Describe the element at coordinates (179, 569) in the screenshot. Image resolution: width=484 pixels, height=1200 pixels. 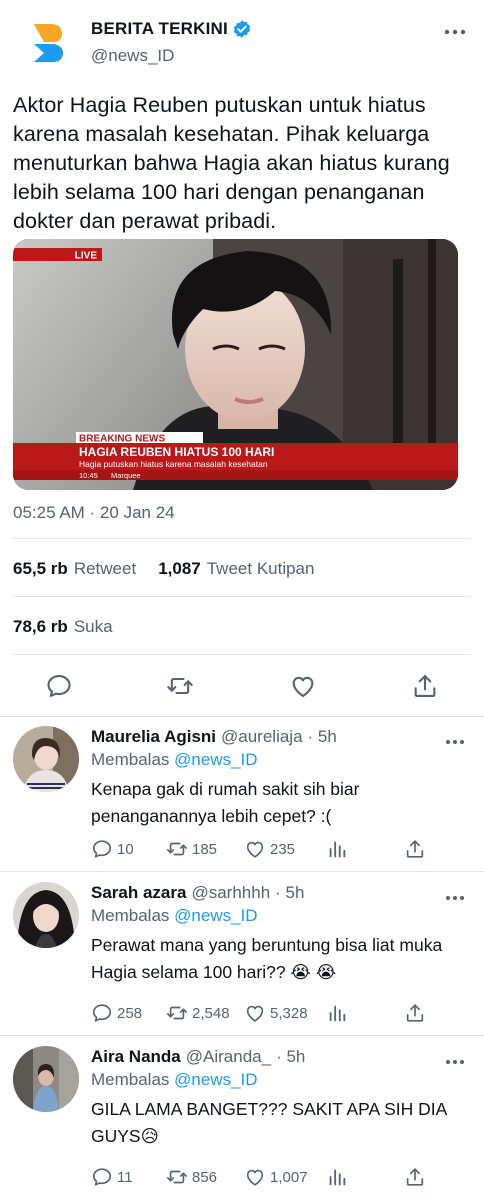
I see `quote-count: 1,087` at that location.